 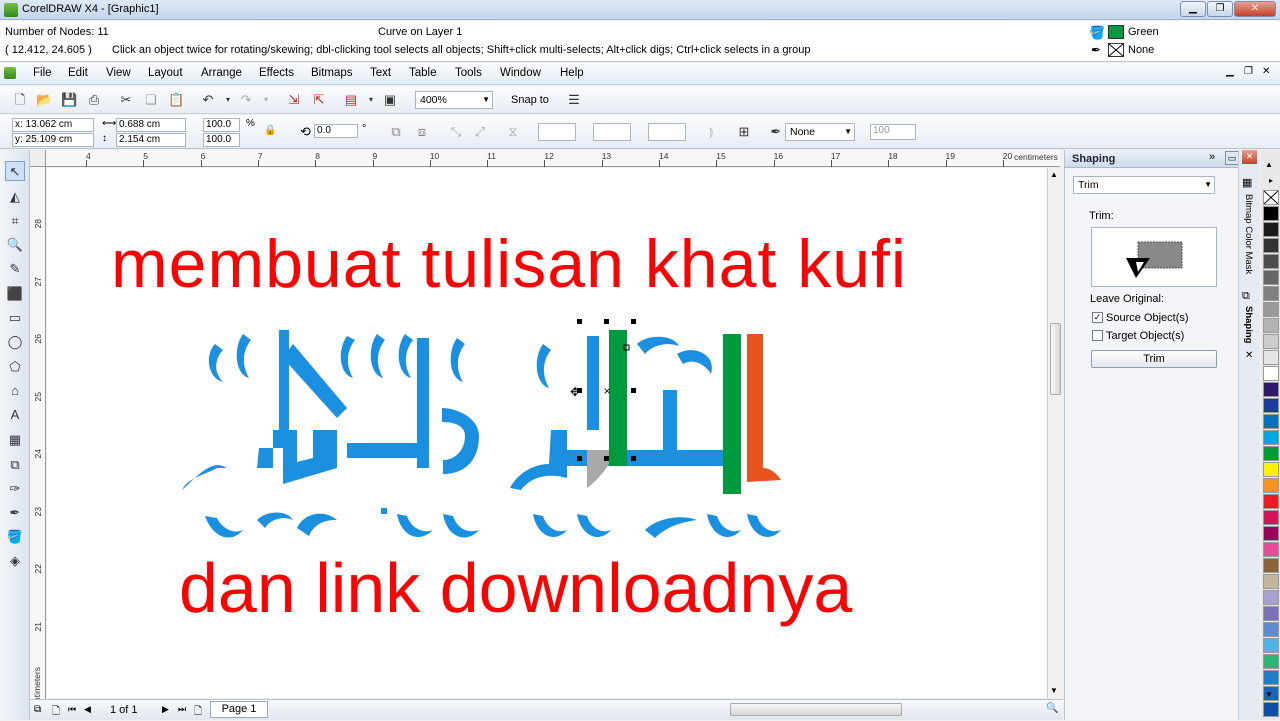 I want to click on vertical-ruler: 28 27 26 25 24 23 22 21 centimeters, so click(x=38, y=439).